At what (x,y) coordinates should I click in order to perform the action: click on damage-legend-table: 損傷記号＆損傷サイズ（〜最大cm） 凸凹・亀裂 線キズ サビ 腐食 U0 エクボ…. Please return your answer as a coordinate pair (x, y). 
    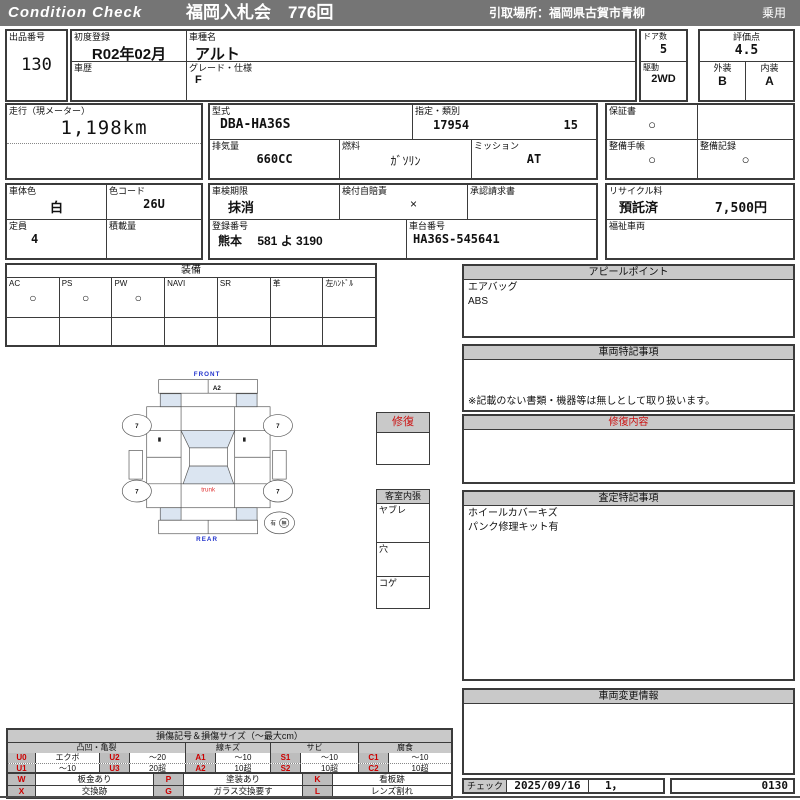
    Looking at the image, I should click on (229, 752).